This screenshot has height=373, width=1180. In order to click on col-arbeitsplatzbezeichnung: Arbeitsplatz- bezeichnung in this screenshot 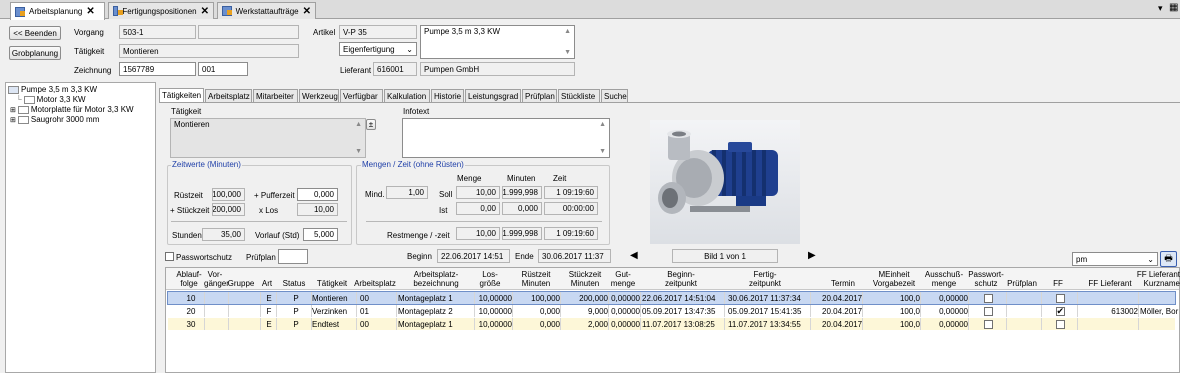, I will do `click(436, 279)`.